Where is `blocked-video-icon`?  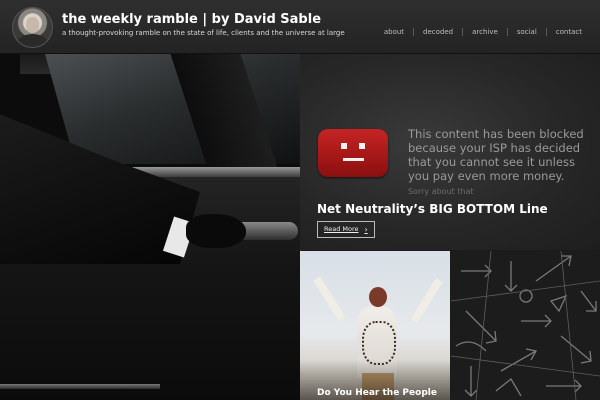
blocked-video-icon is located at coordinates (353, 153).